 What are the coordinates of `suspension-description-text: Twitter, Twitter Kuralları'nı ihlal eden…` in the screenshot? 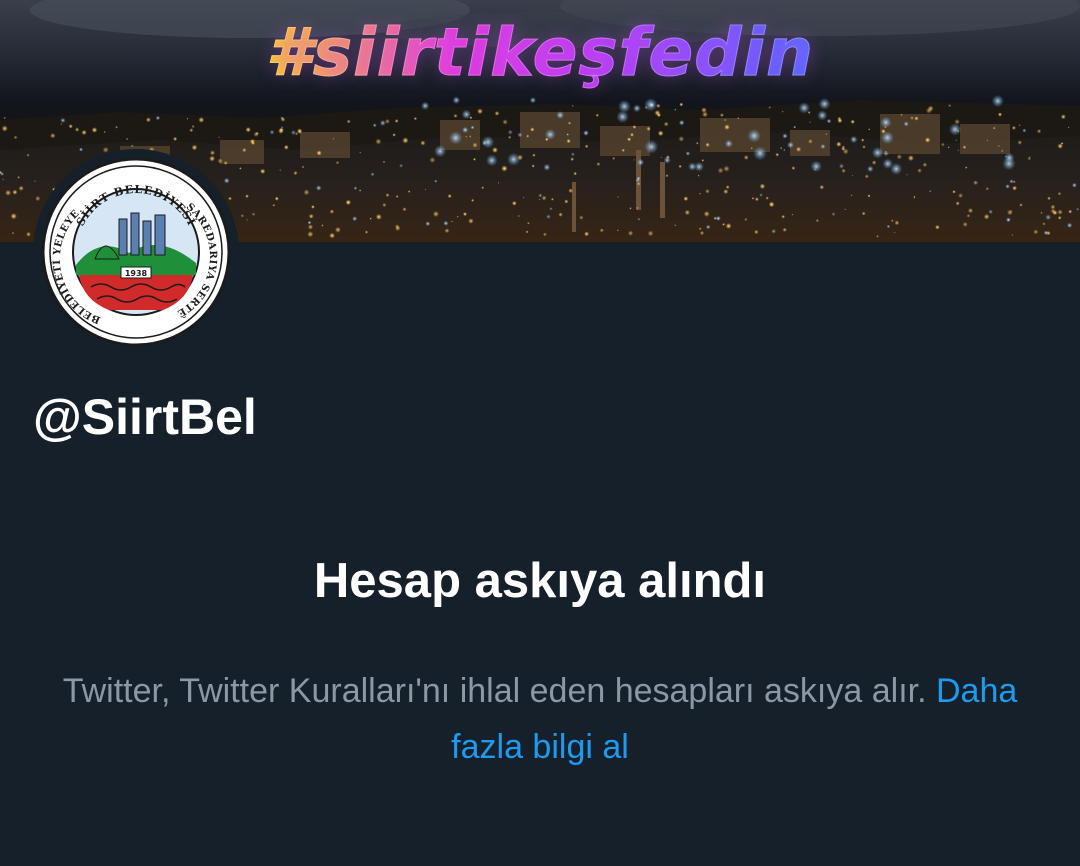 It's located at (494, 691).